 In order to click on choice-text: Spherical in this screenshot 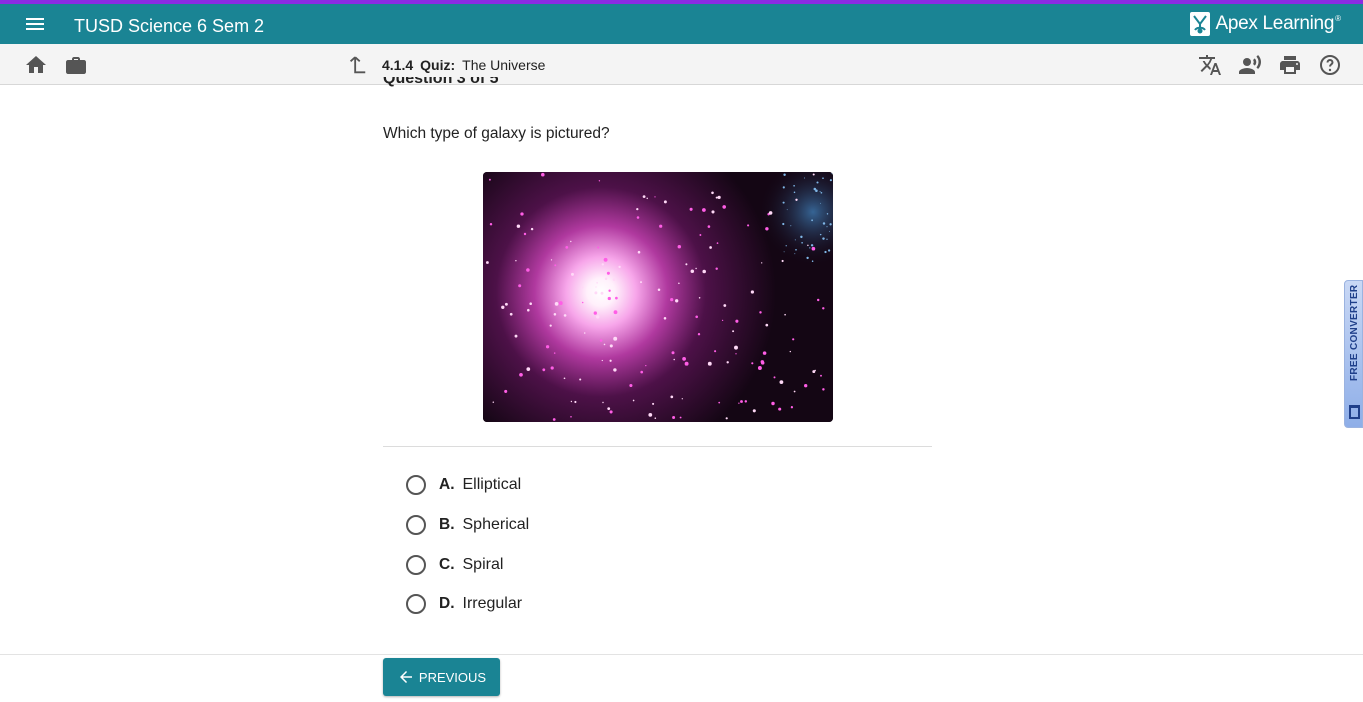, I will do `click(496, 524)`.